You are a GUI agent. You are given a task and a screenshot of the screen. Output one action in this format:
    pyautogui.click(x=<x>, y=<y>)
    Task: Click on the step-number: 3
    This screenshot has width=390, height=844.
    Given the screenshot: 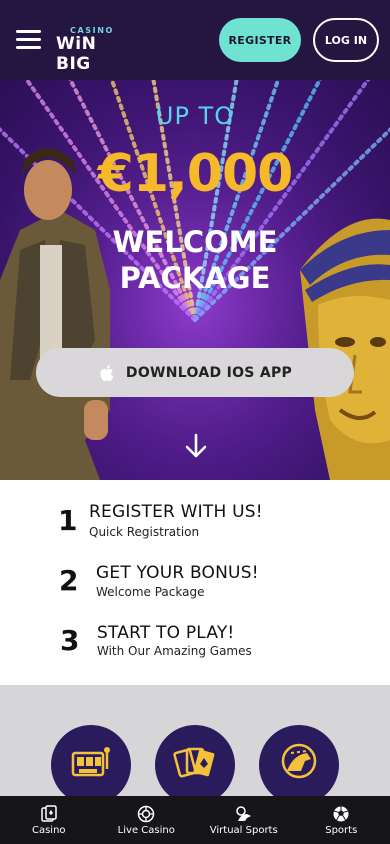 What is the action you would take?
    pyautogui.click(x=70, y=640)
    